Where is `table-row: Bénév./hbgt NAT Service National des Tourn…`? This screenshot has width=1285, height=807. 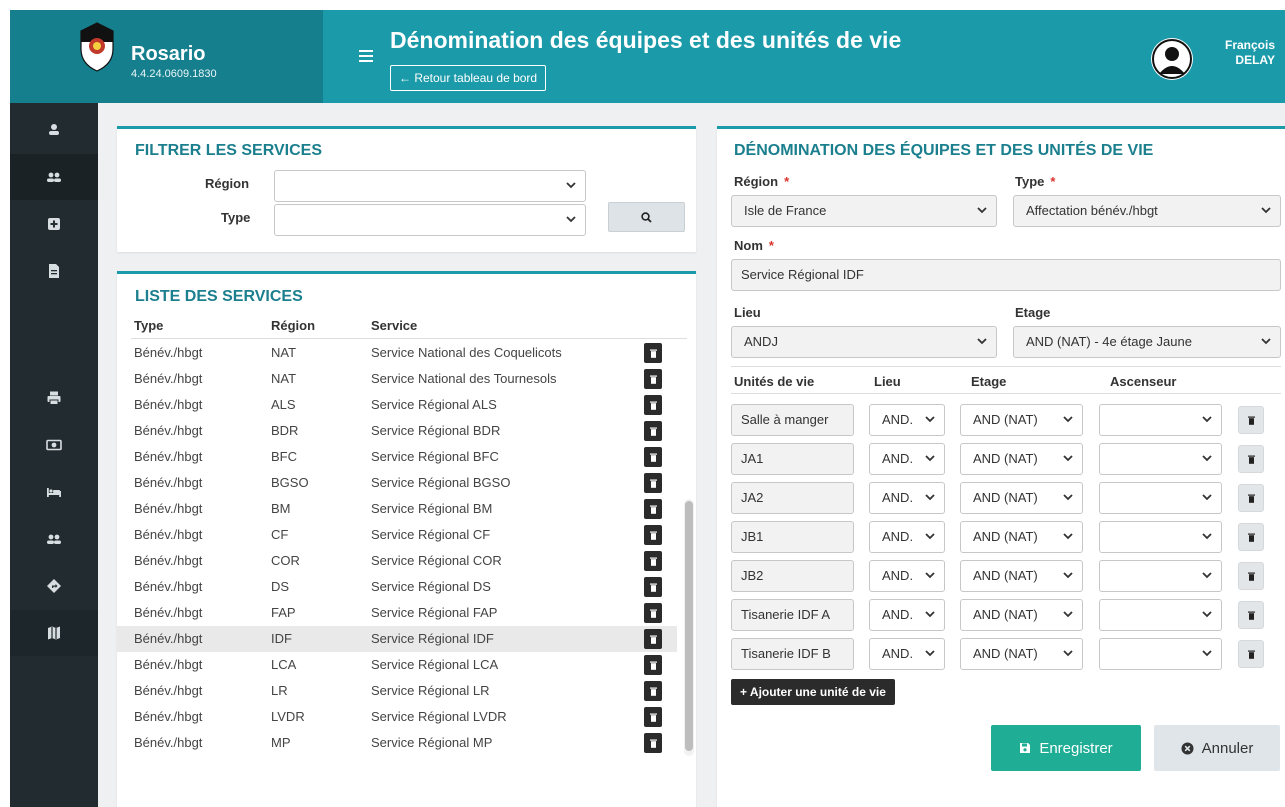
table-row: Bénév./hbgt NAT Service National des Tourn… is located at coordinates (397, 379).